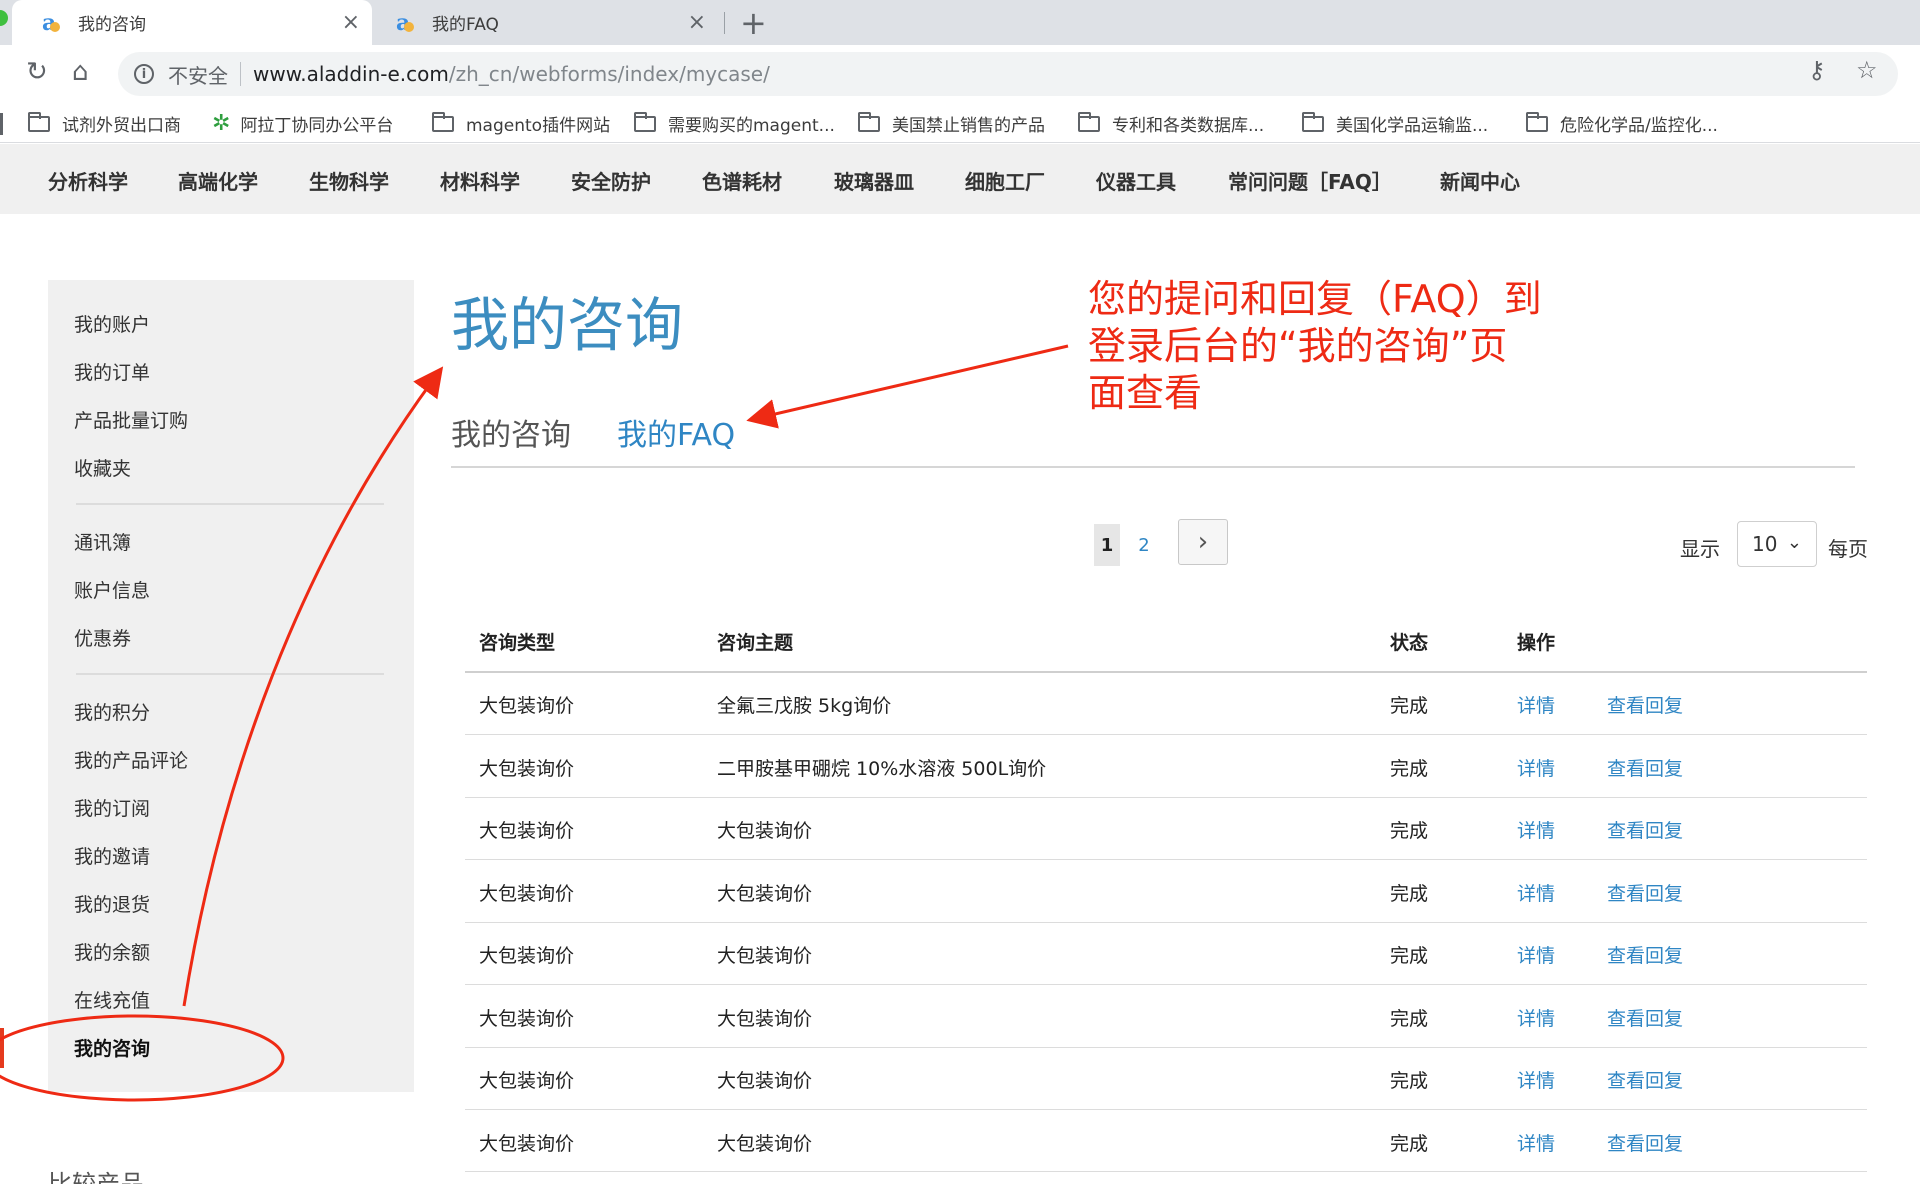  What do you see at coordinates (313, 686) in the screenshot?
I see `arrow-from-sidebar-to-title` at bounding box center [313, 686].